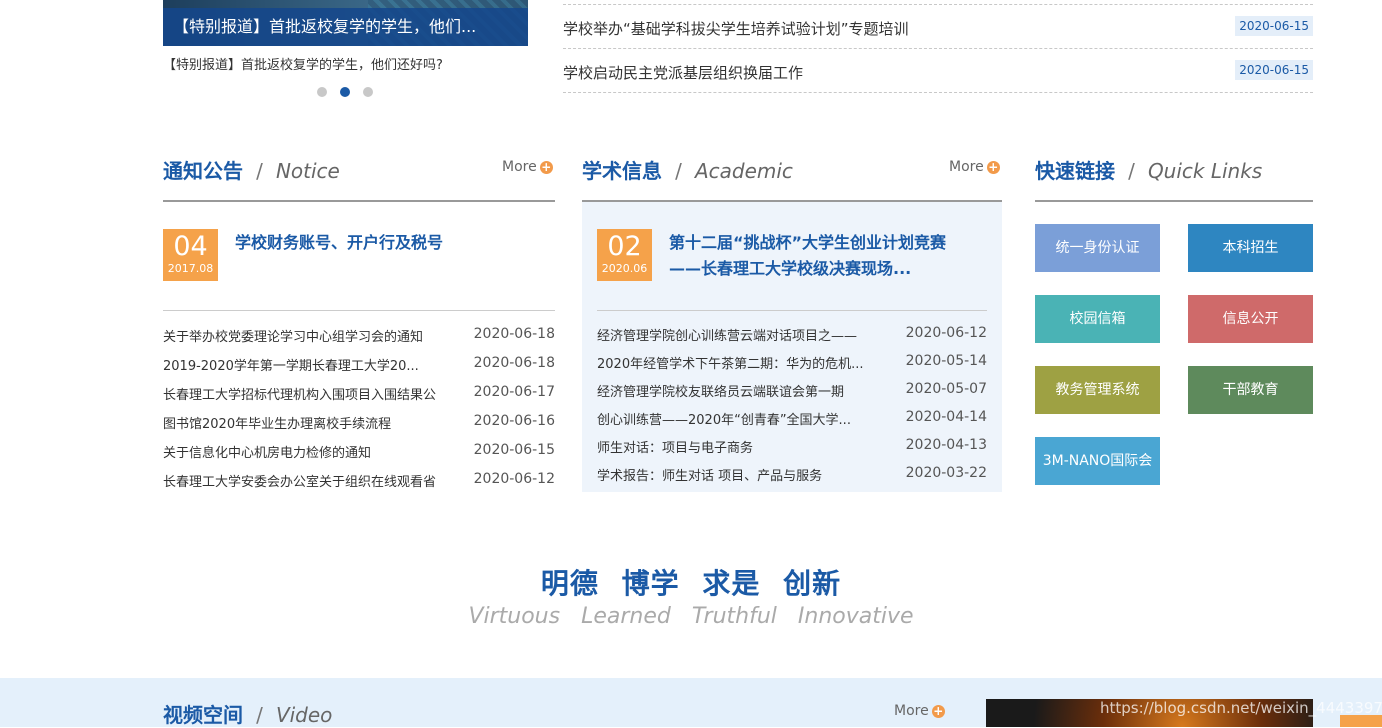  I want to click on list-item-date: 2020-04-13, so click(946, 445).